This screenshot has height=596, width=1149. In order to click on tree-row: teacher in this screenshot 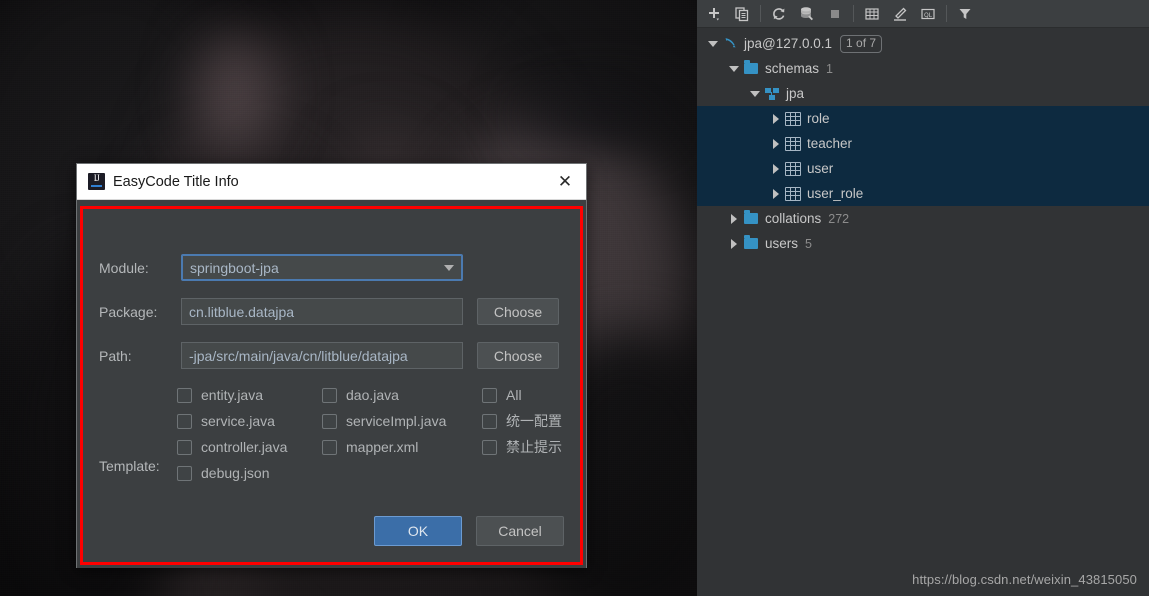, I will do `click(923, 143)`.